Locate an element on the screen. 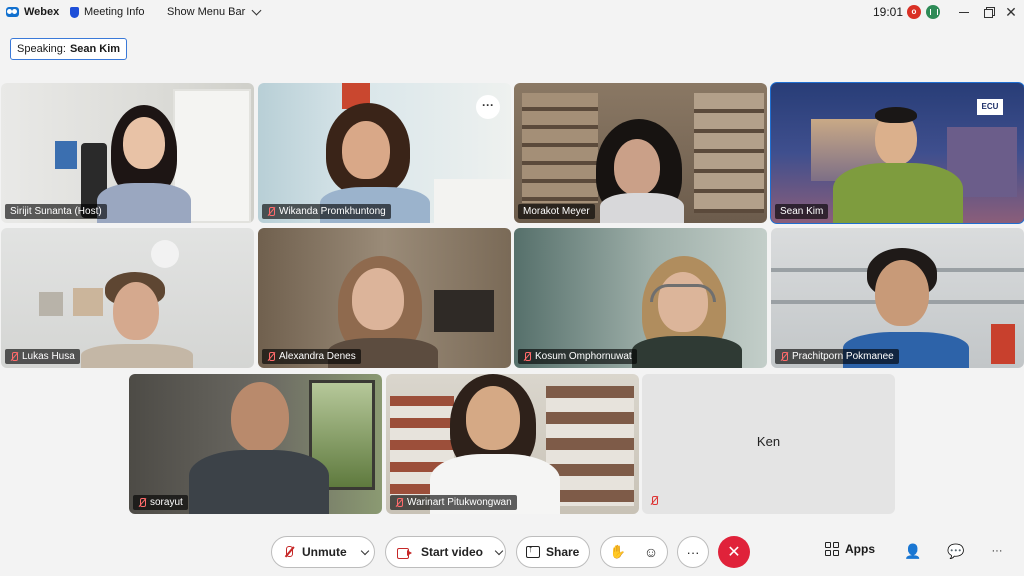  participant-name: Ken is located at coordinates (768, 441).